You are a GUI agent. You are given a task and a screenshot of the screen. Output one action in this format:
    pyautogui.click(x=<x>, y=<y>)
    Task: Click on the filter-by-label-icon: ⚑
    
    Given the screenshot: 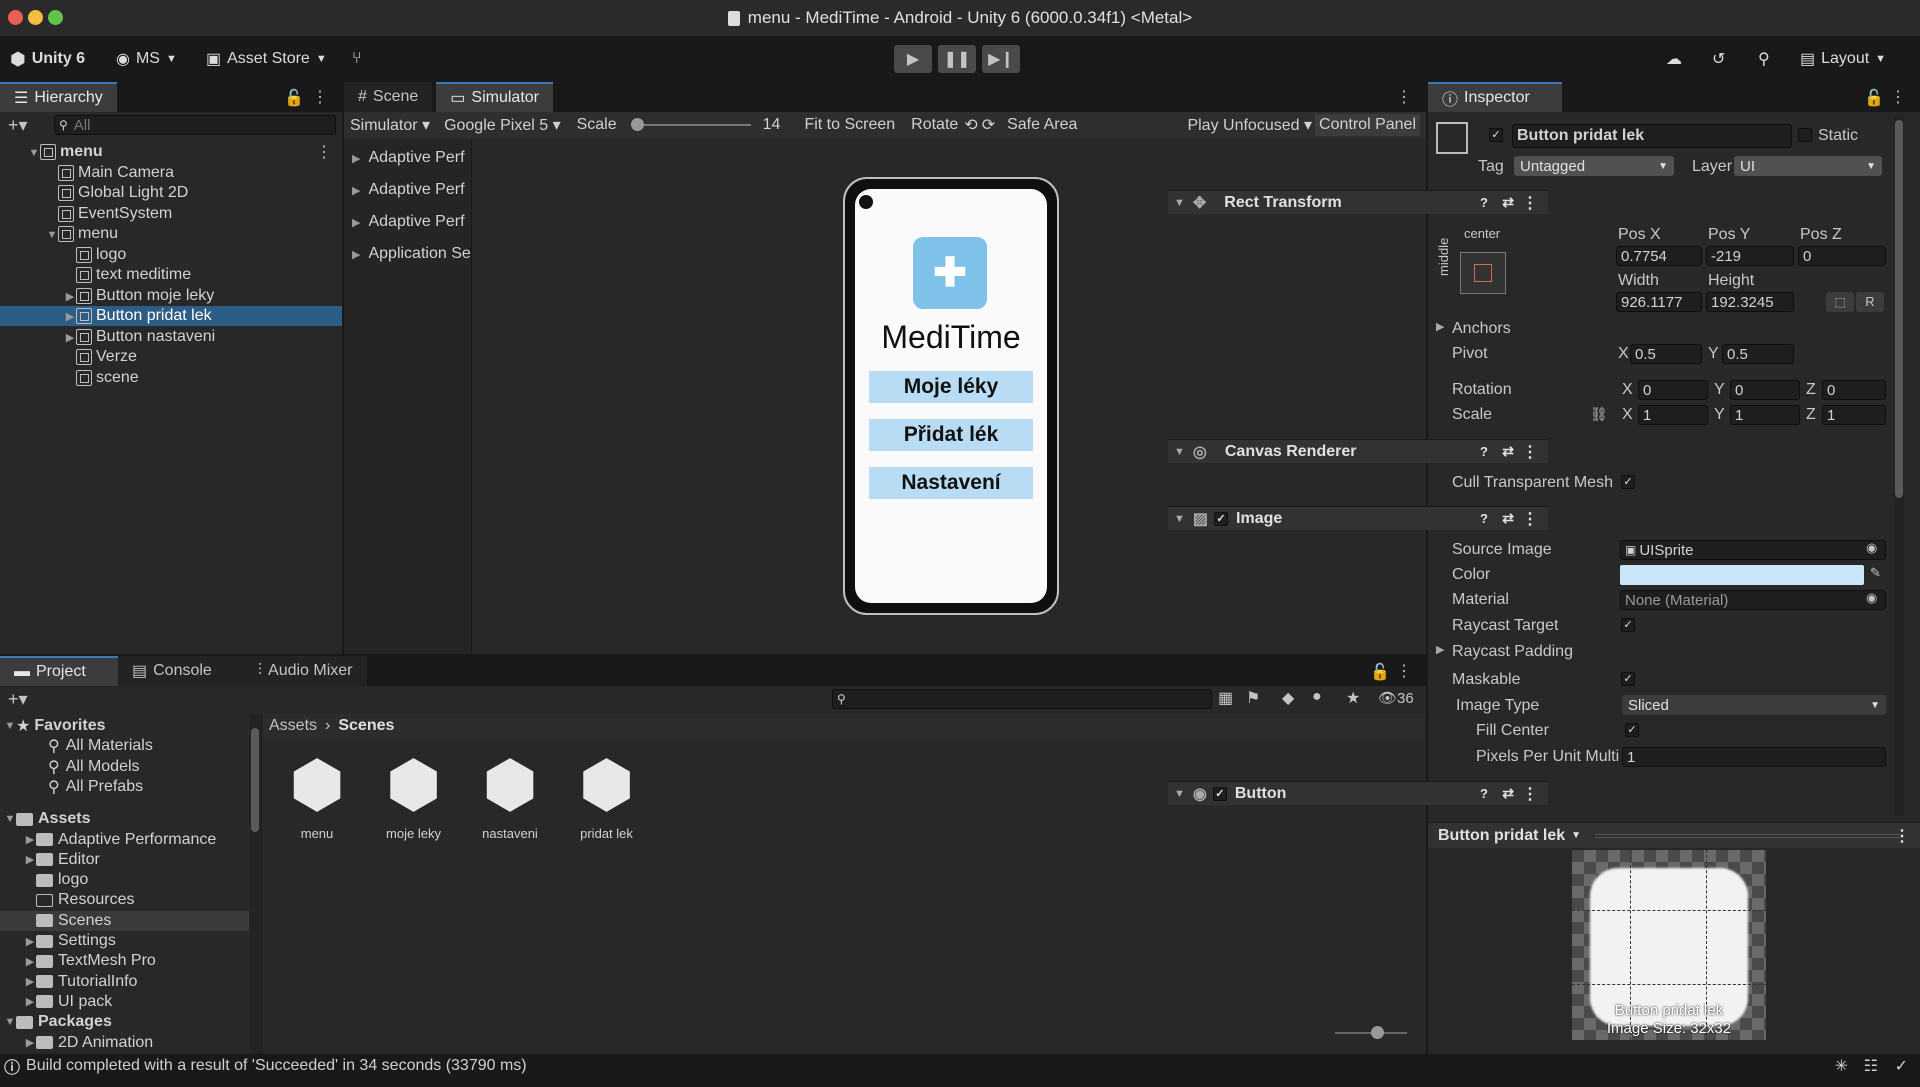 What is the action you would take?
    pyautogui.click(x=1253, y=698)
    